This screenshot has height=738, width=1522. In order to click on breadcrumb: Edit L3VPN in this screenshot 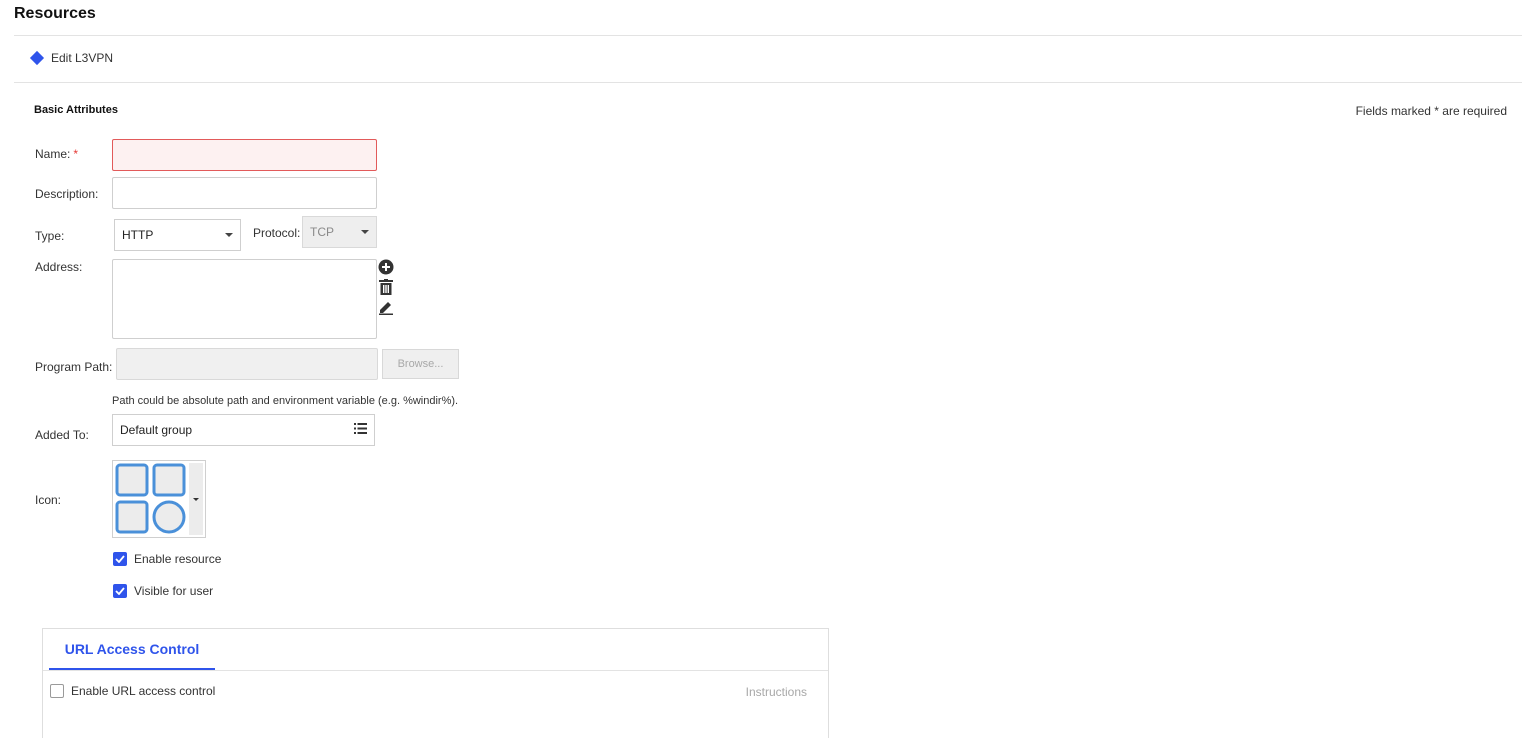, I will do `click(71, 58)`.